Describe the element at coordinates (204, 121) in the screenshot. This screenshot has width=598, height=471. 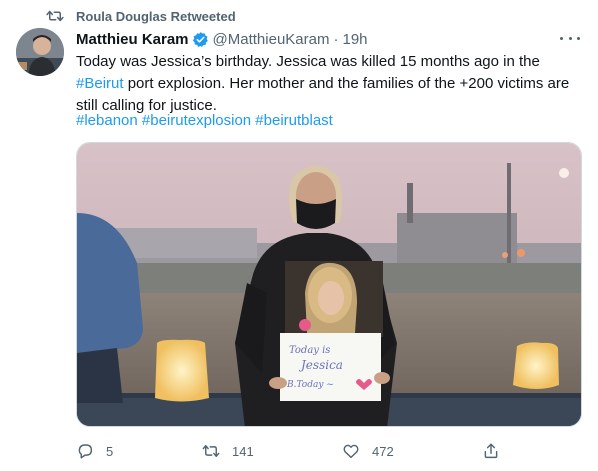
I see `hashtags: #lebanon #beirutexplosion #beirutblast` at that location.